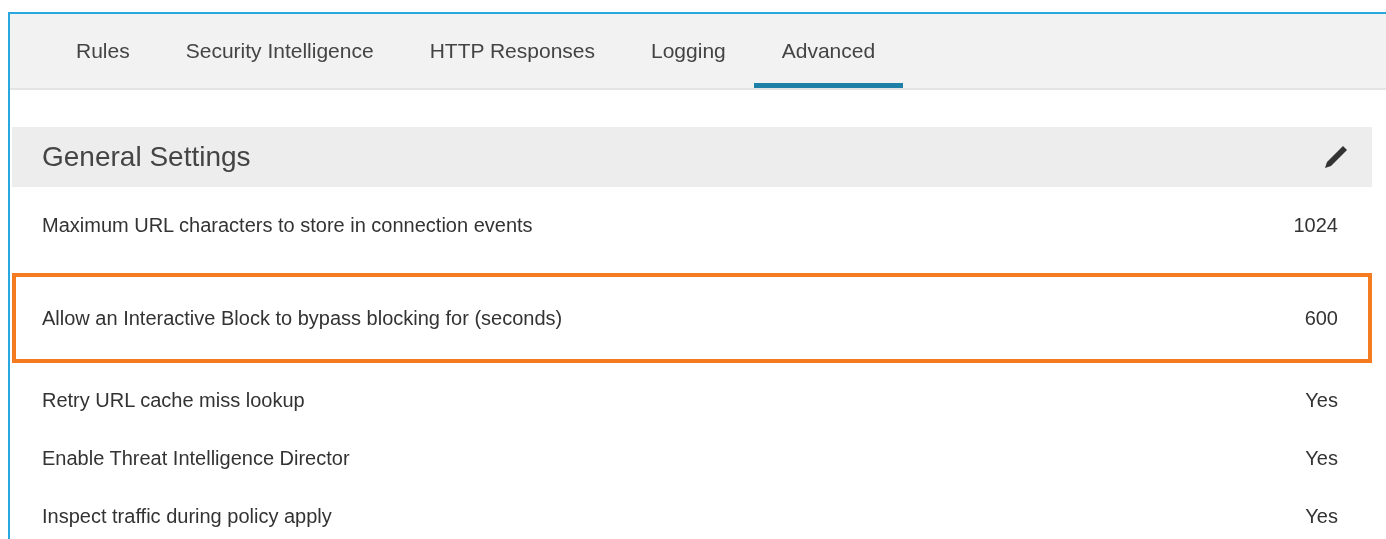 The height and width of the screenshot is (539, 1386). What do you see at coordinates (828, 51) in the screenshot?
I see `tab: Advanced` at bounding box center [828, 51].